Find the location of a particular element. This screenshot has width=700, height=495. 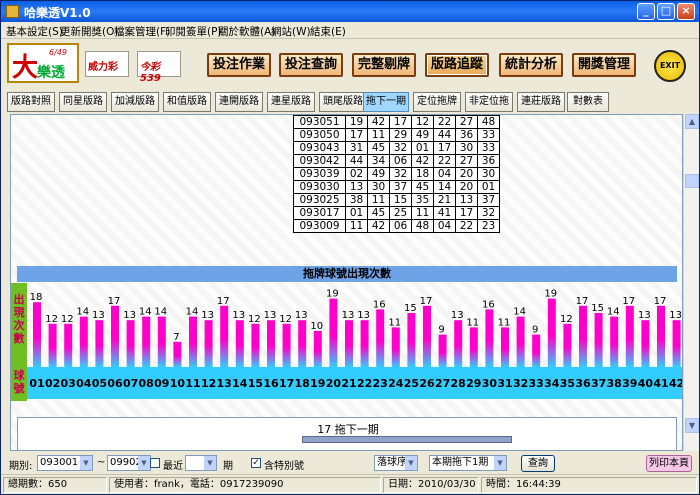

period-to-select: 099025 ▼ is located at coordinates (129, 463).